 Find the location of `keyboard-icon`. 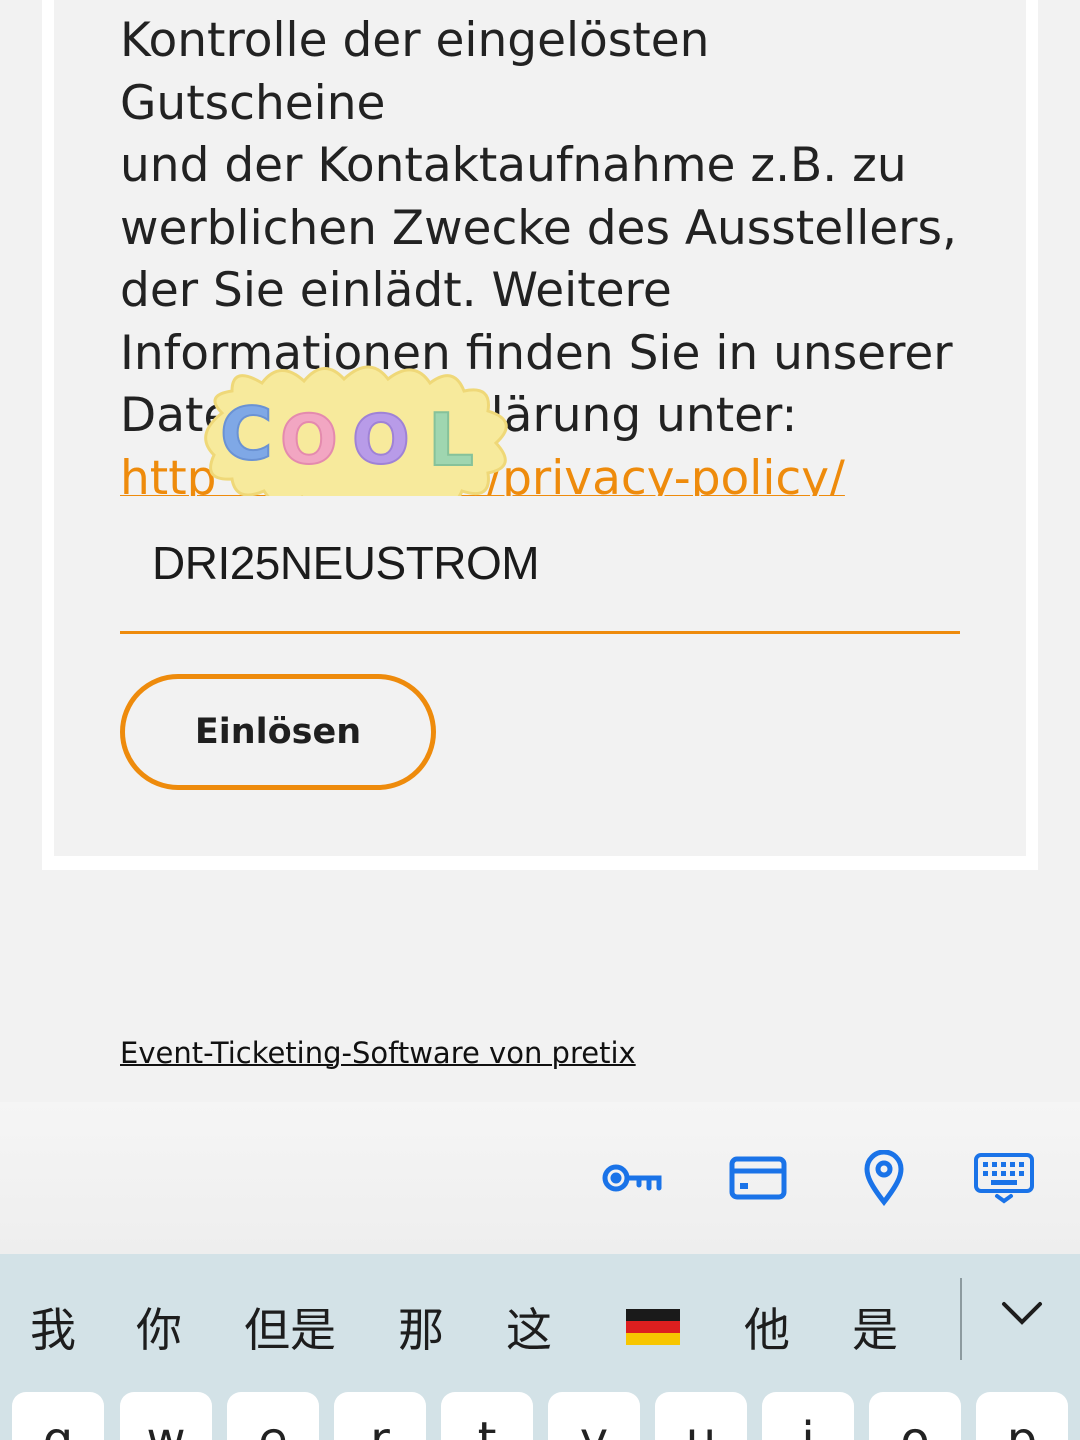

keyboard-icon is located at coordinates (1004, 1178).